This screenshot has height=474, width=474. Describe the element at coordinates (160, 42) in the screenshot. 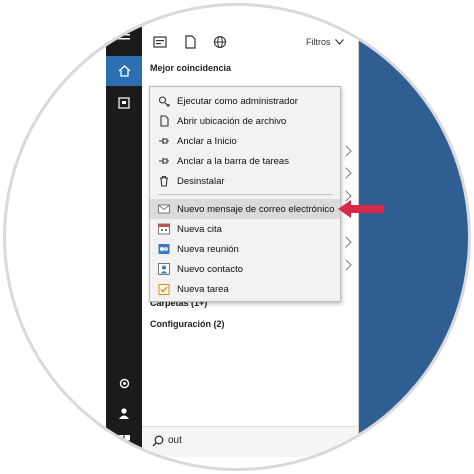

I see `apps-filter-icon` at that location.